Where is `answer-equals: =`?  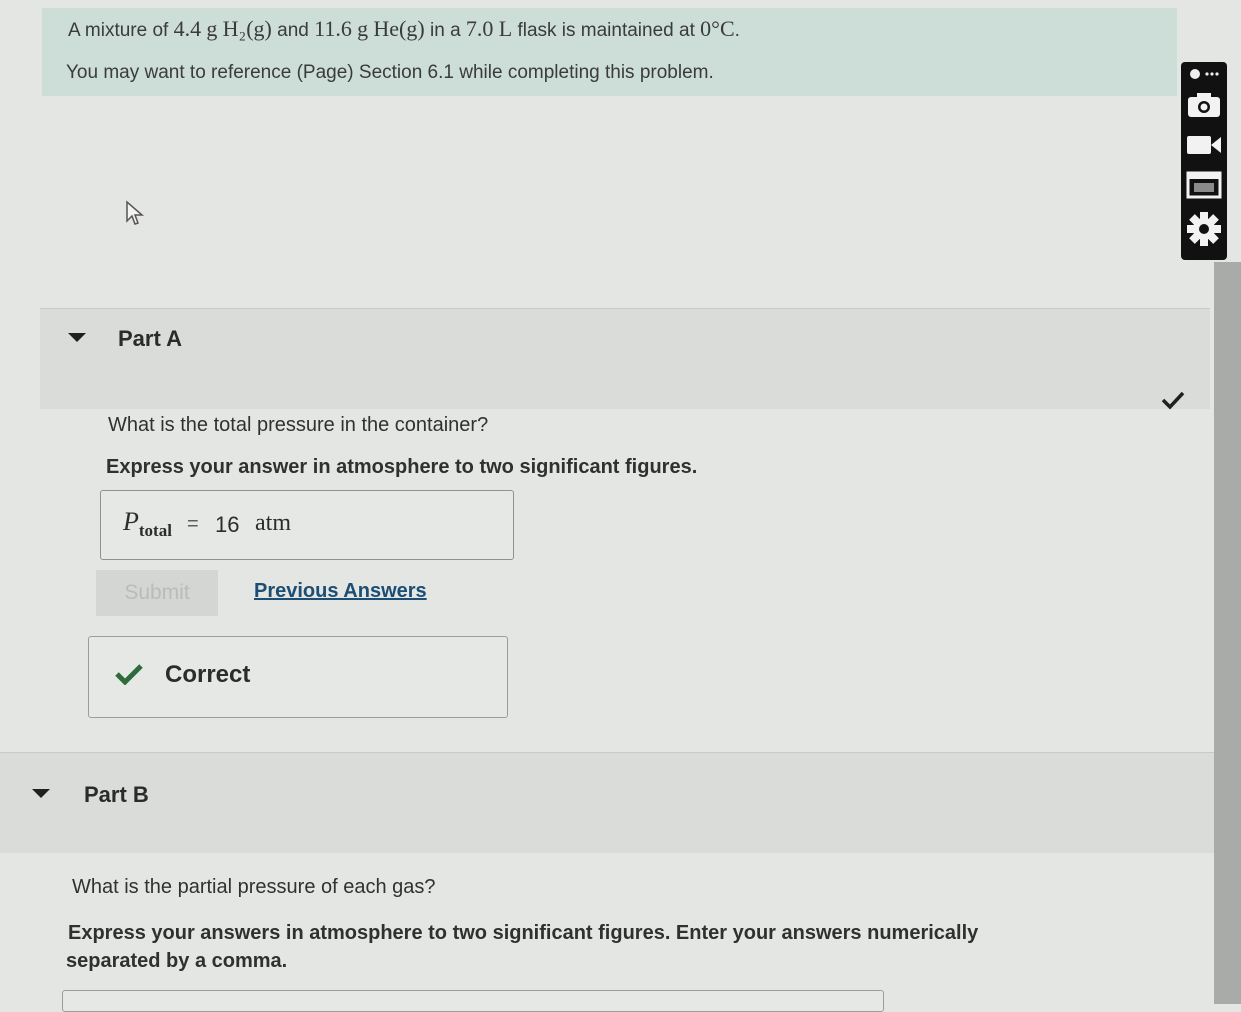 answer-equals: = is located at coordinates (193, 524).